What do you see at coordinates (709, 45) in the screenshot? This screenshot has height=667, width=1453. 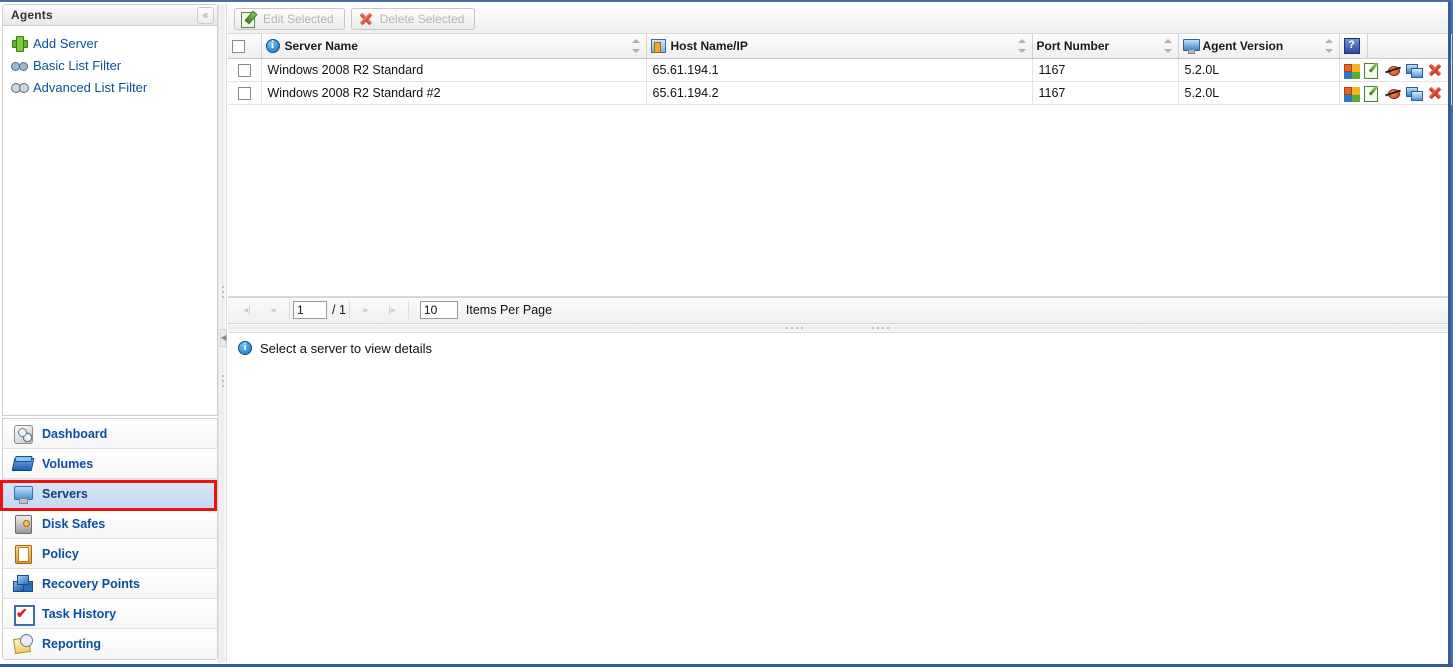 I see `column-header-label: Host Name/IP` at bounding box center [709, 45].